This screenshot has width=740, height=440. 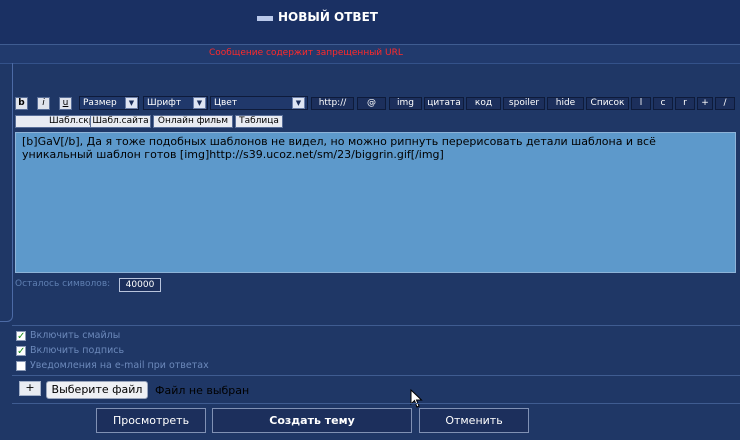 What do you see at coordinates (607, 103) in the screenshot?
I see `list-button: Список` at bounding box center [607, 103].